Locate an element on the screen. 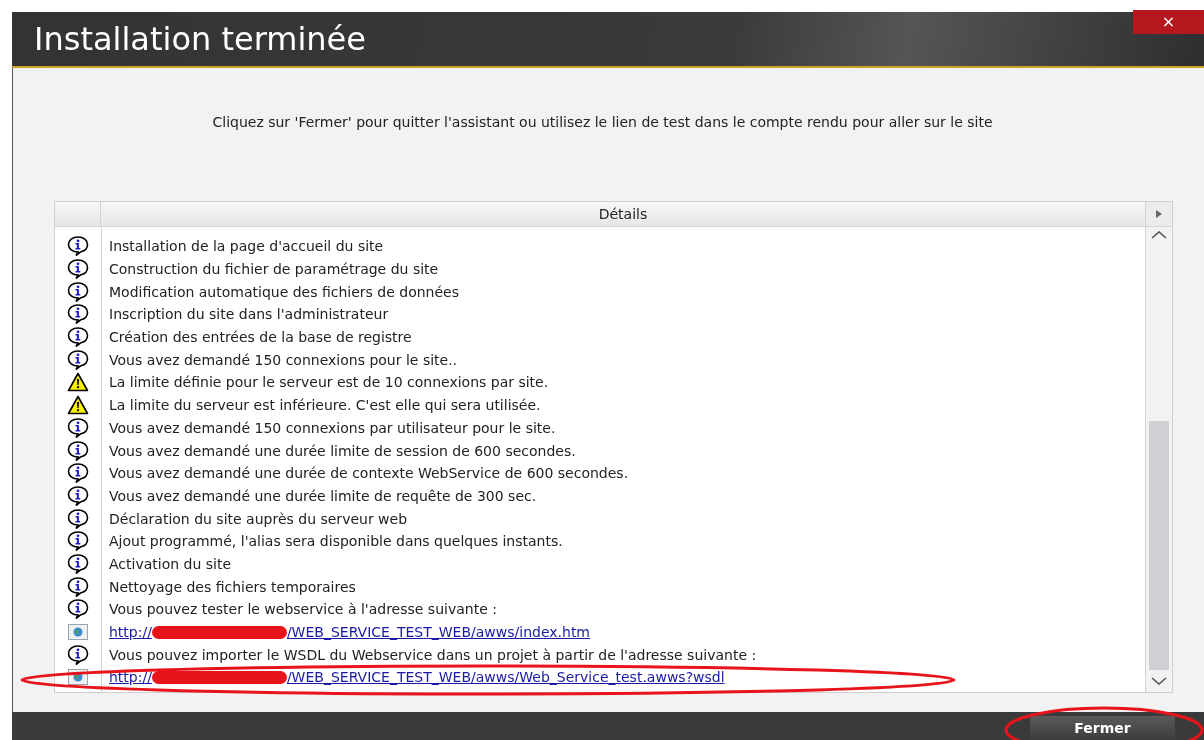  close-dialog-button: Fermer is located at coordinates (1102, 728).